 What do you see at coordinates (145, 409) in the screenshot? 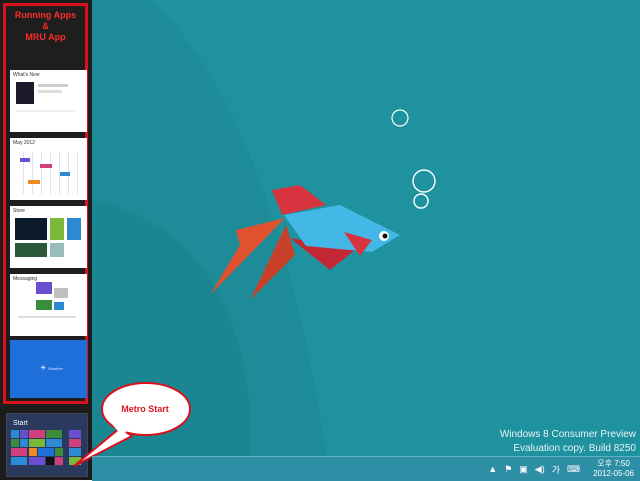
I see `callout-label: Metro Start` at bounding box center [145, 409].